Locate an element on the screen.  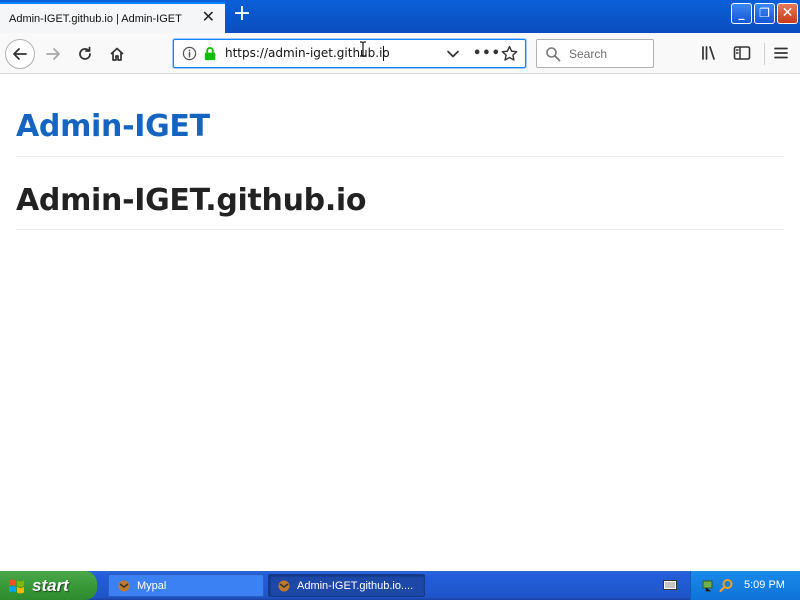
browser-tab: Admin-IGET.github.io | Admin-IGET ✕ is located at coordinates (112, 17).